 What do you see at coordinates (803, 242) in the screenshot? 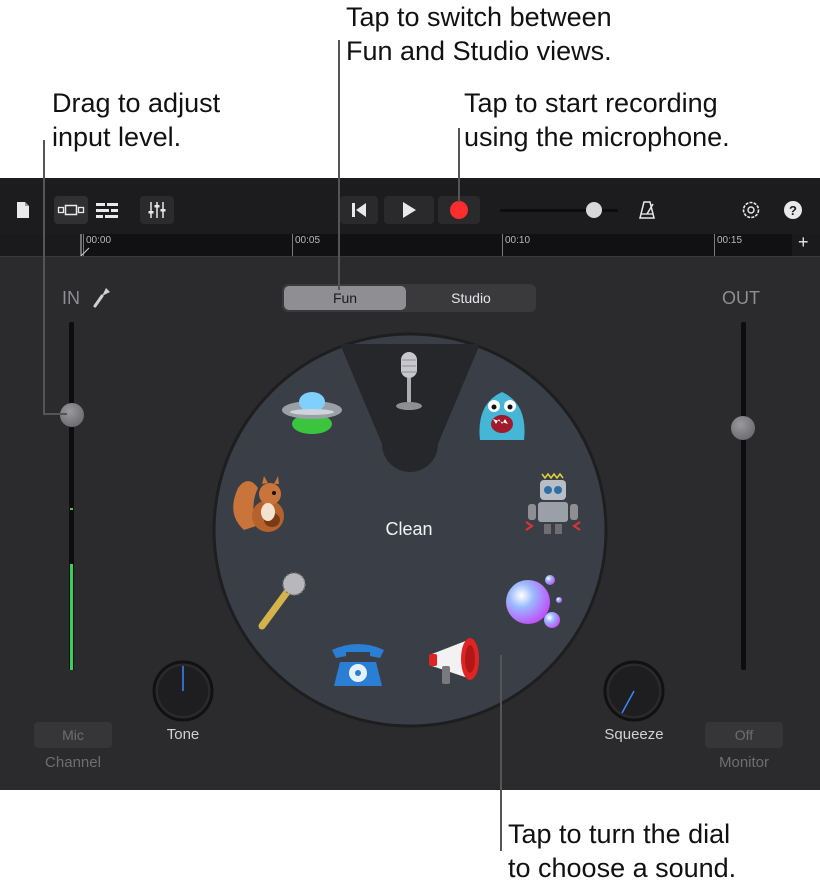
I see `add-section-button: +` at bounding box center [803, 242].